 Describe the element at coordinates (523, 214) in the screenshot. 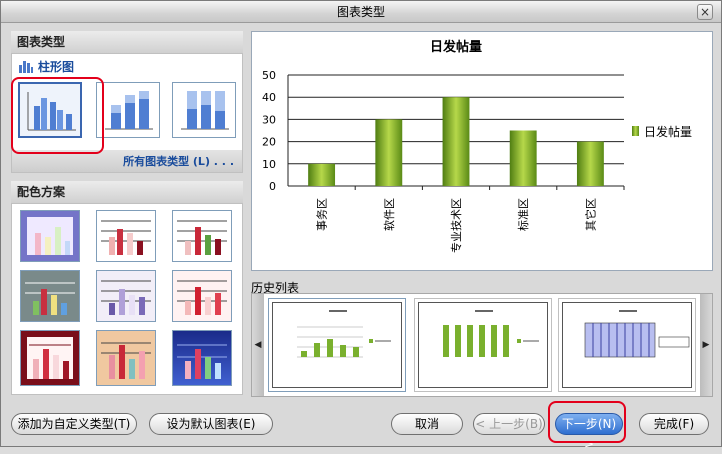

I see `x-tick-label: 标准区` at that location.